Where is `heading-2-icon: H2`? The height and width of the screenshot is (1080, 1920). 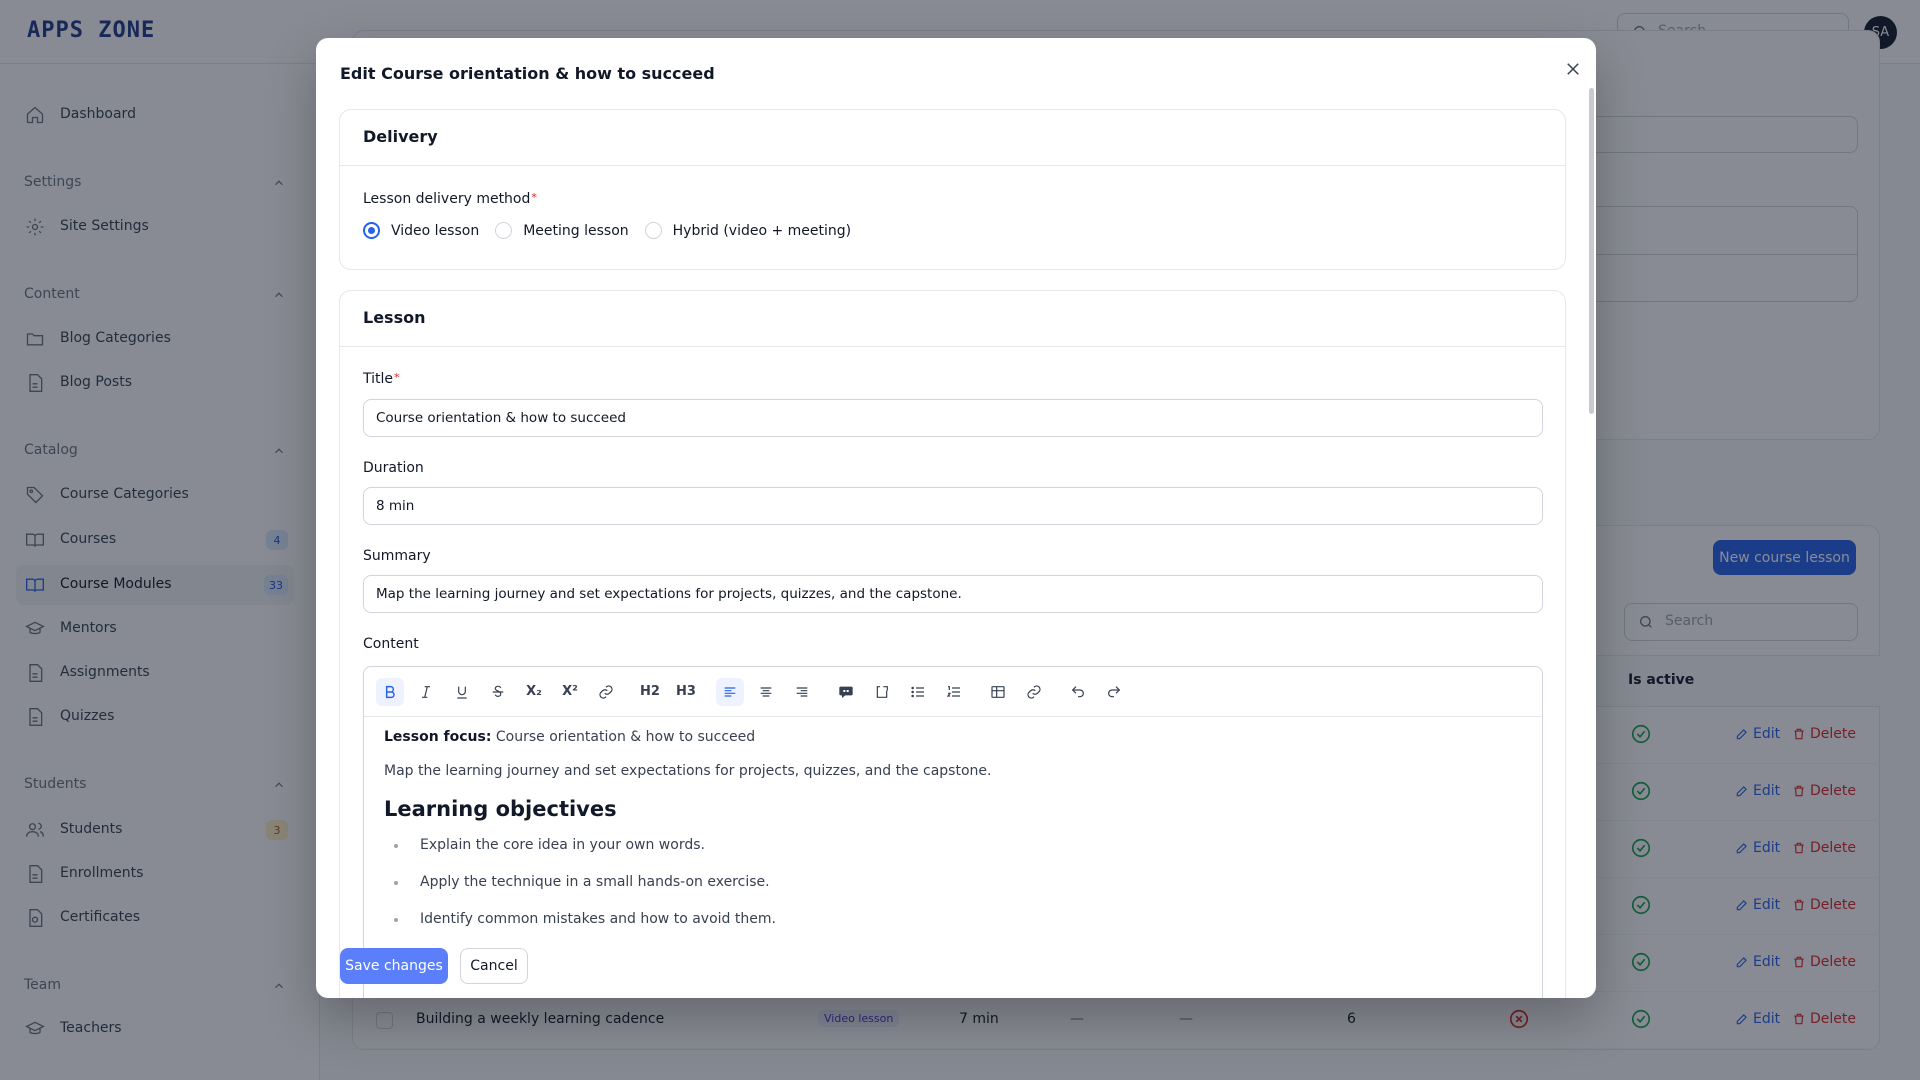
heading-2-icon: H2 is located at coordinates (650, 691).